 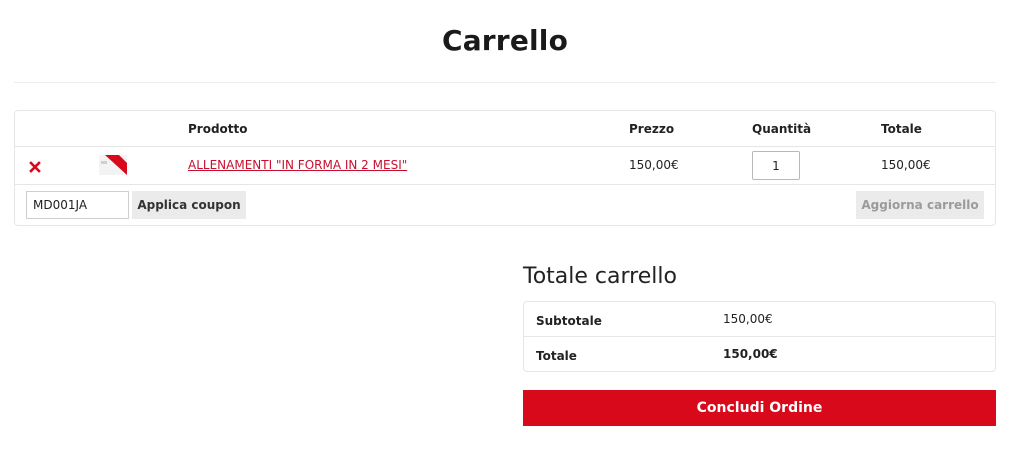 What do you see at coordinates (776, 165) in the screenshot?
I see `quantity-input` at bounding box center [776, 165].